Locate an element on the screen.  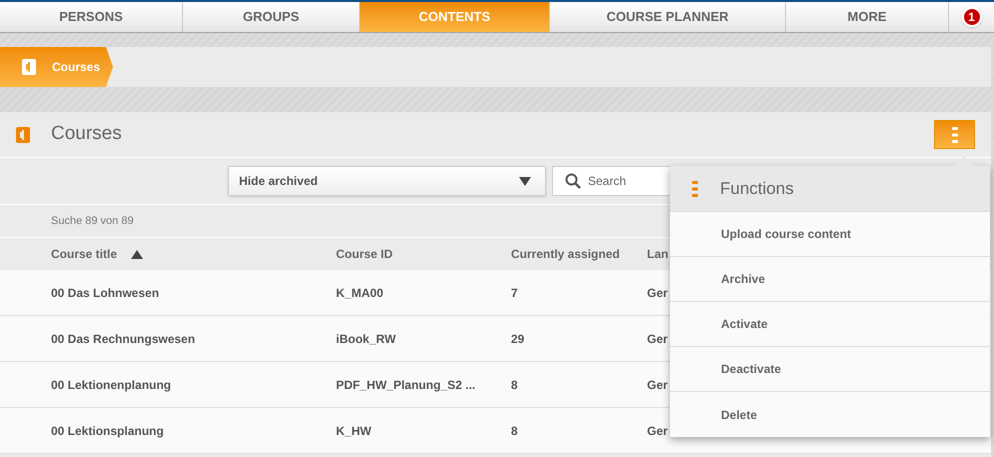
table-cell: 00 Lektionenplanung is located at coordinates (111, 385).